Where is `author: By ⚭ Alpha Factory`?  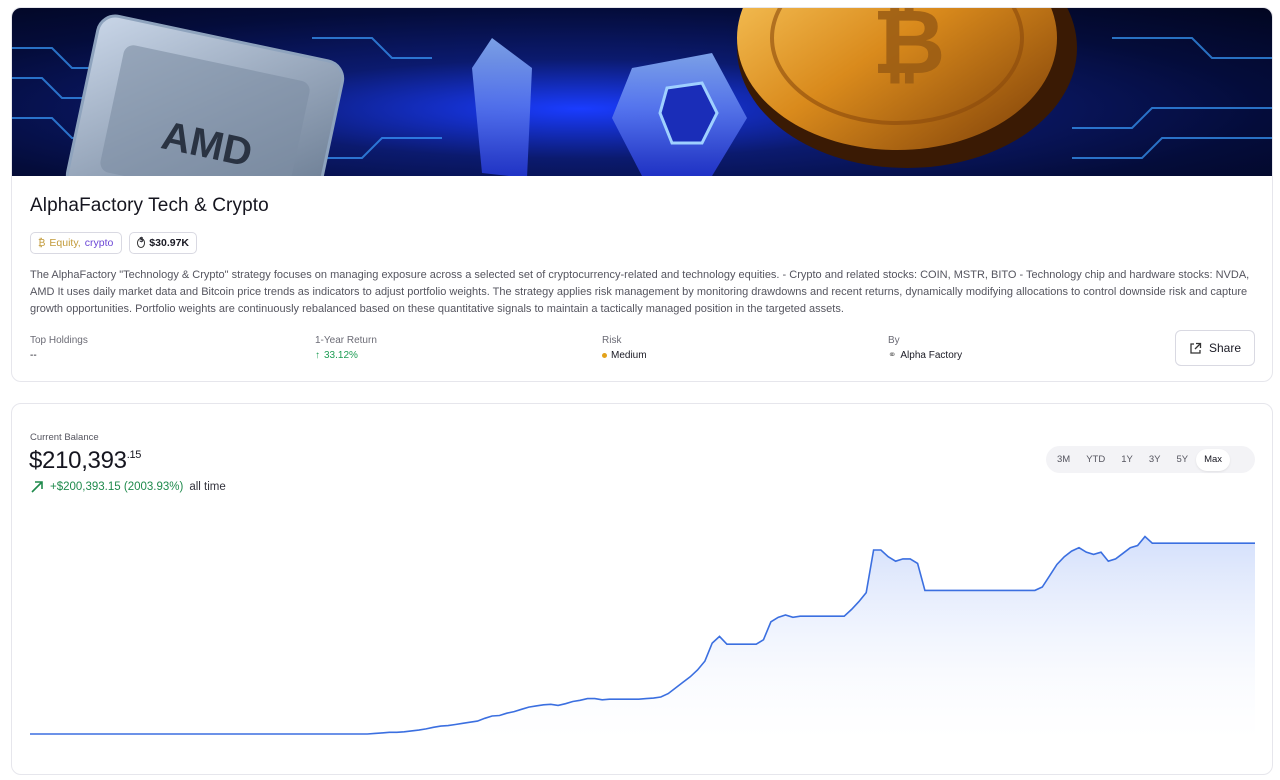 author: By ⚭ Alpha Factory is located at coordinates (925, 348).